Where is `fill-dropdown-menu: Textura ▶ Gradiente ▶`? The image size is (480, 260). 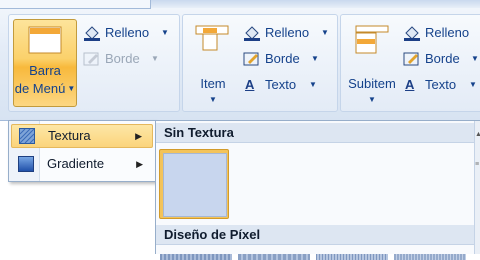 fill-dropdown-menu: Textura ▶ Gradiente ▶ is located at coordinates (82, 151).